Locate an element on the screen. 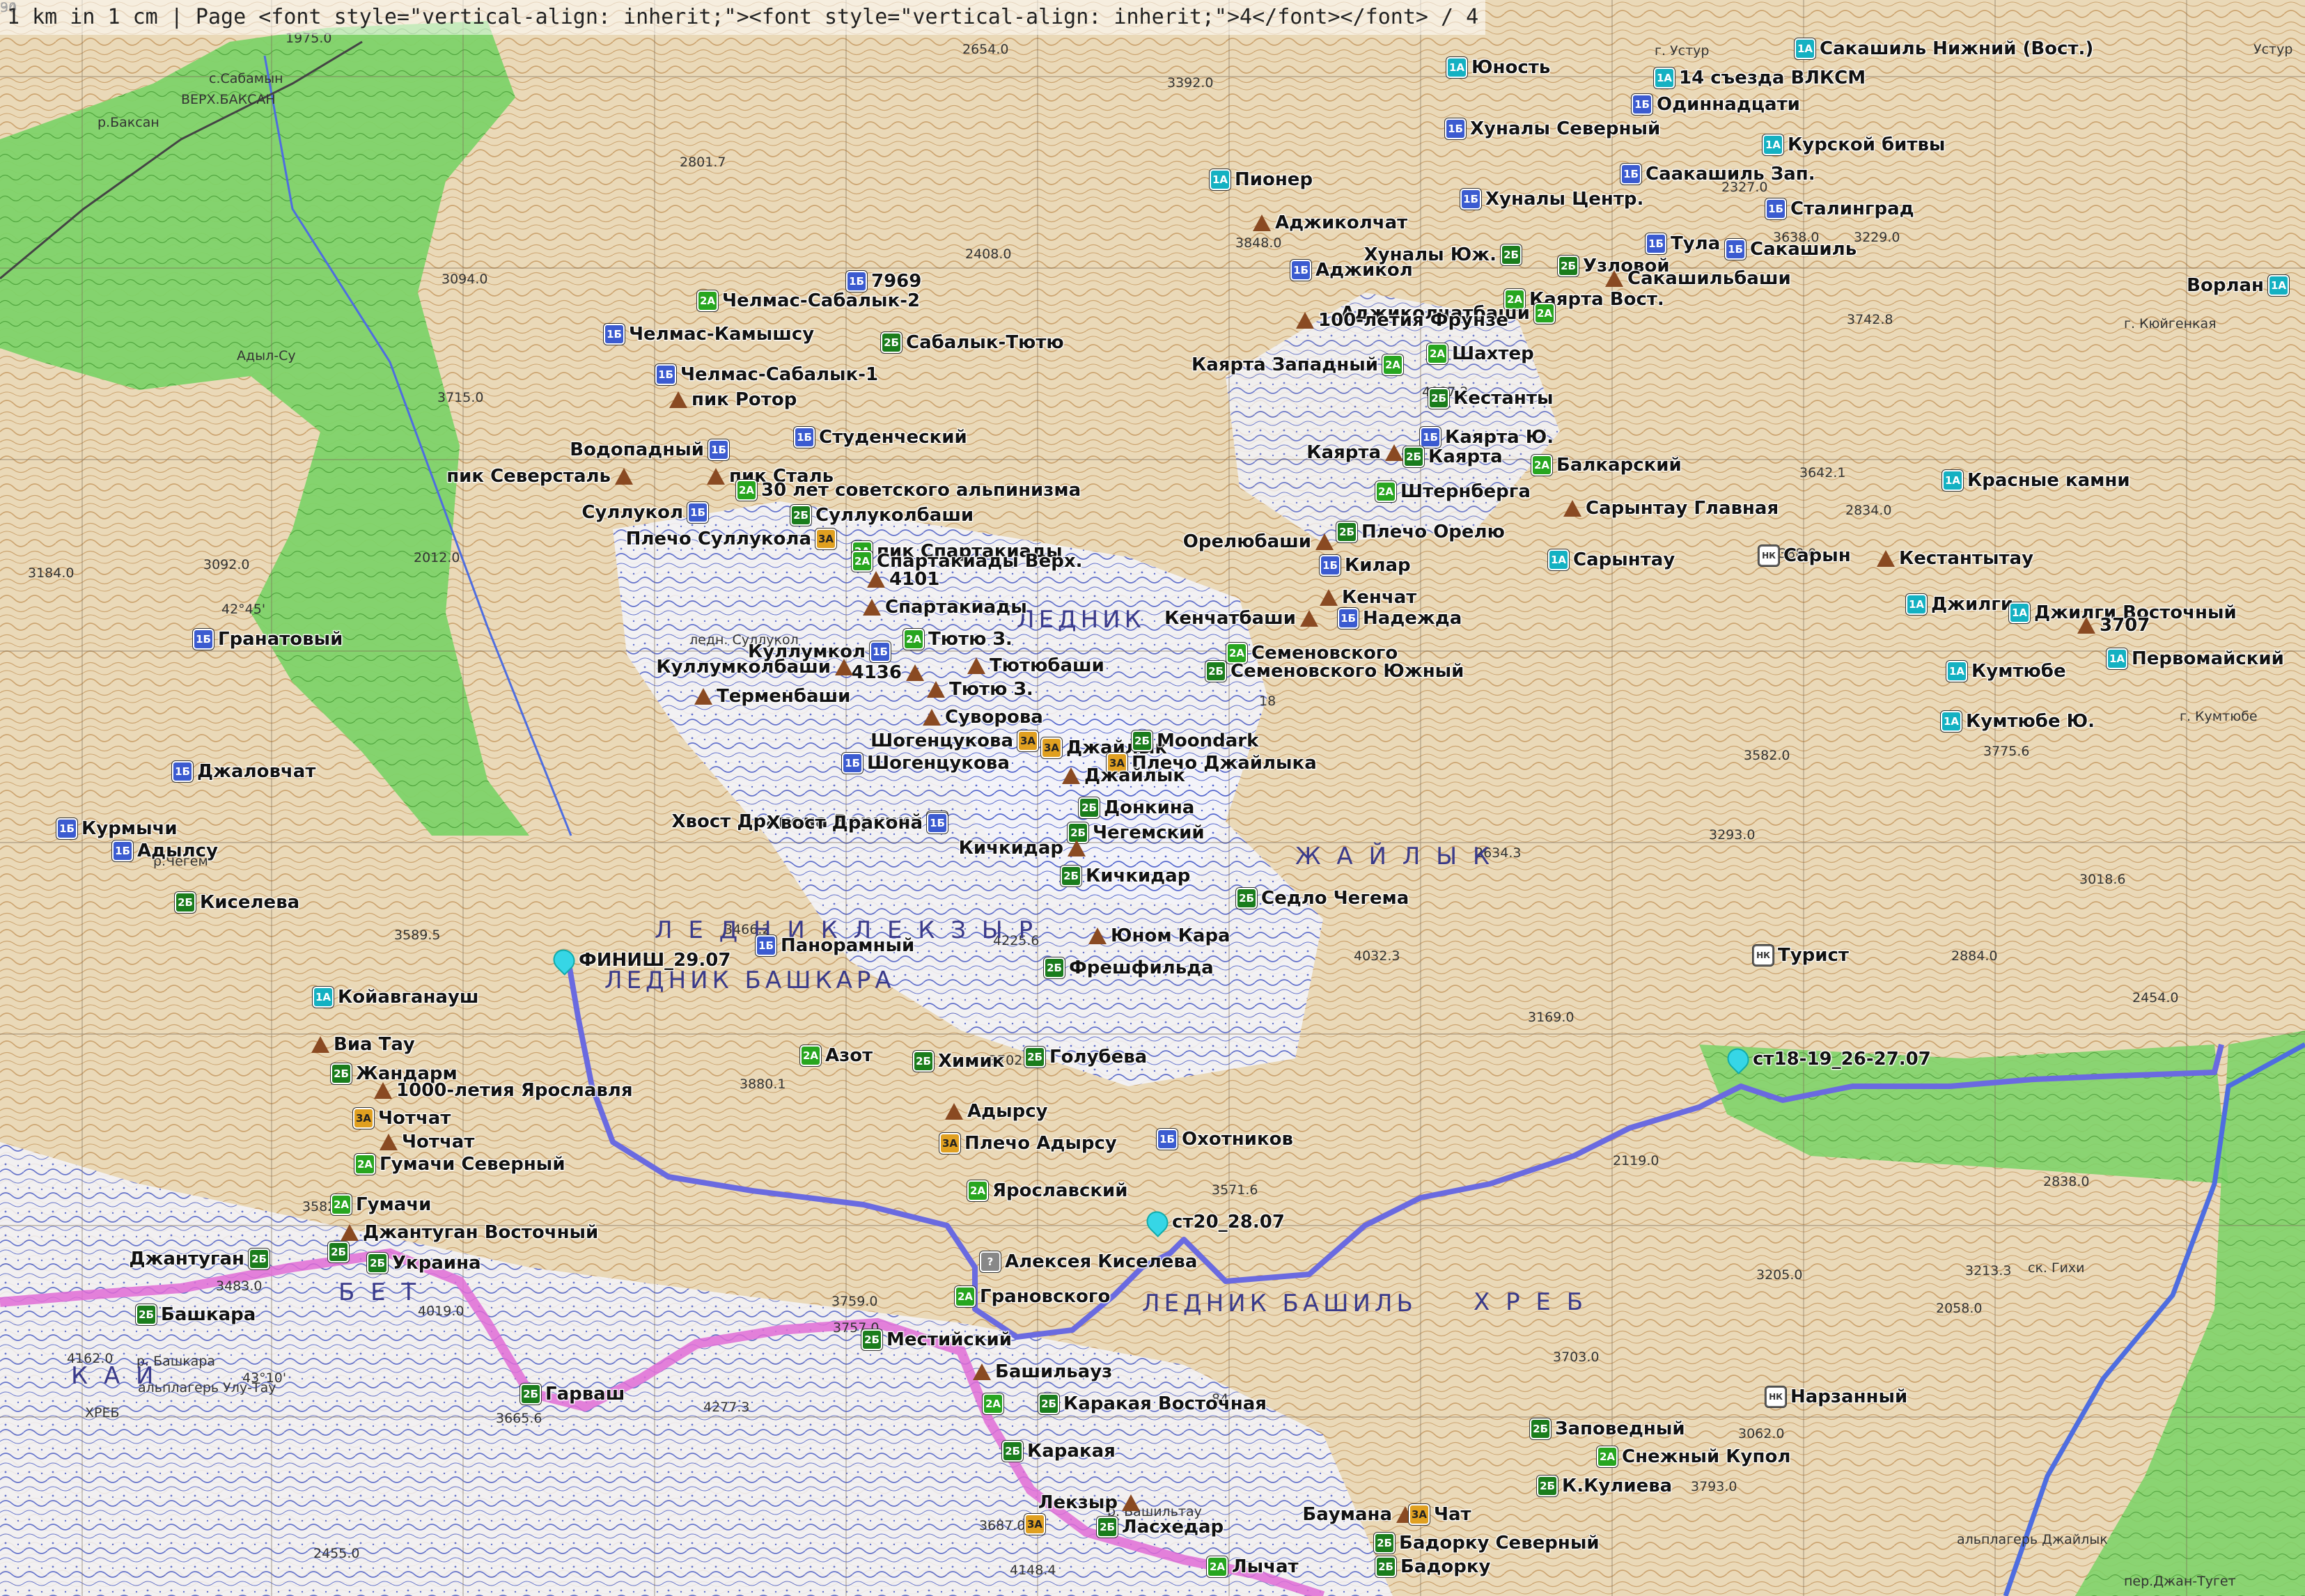  map-marker-30-лет-советского-альпинизма: 2А 30 лет советского альпинизма is located at coordinates (909, 491).